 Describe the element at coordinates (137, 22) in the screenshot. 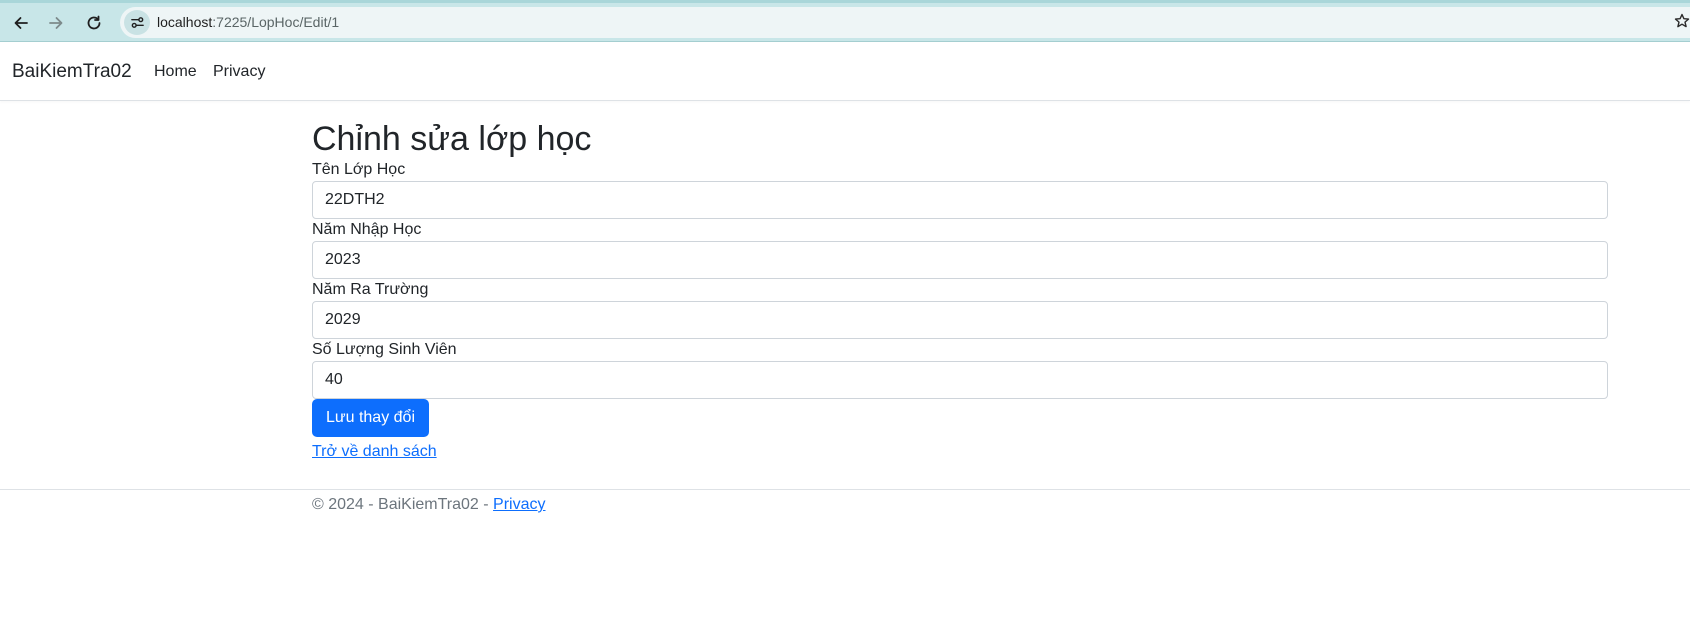

I see `site-info-icon` at that location.